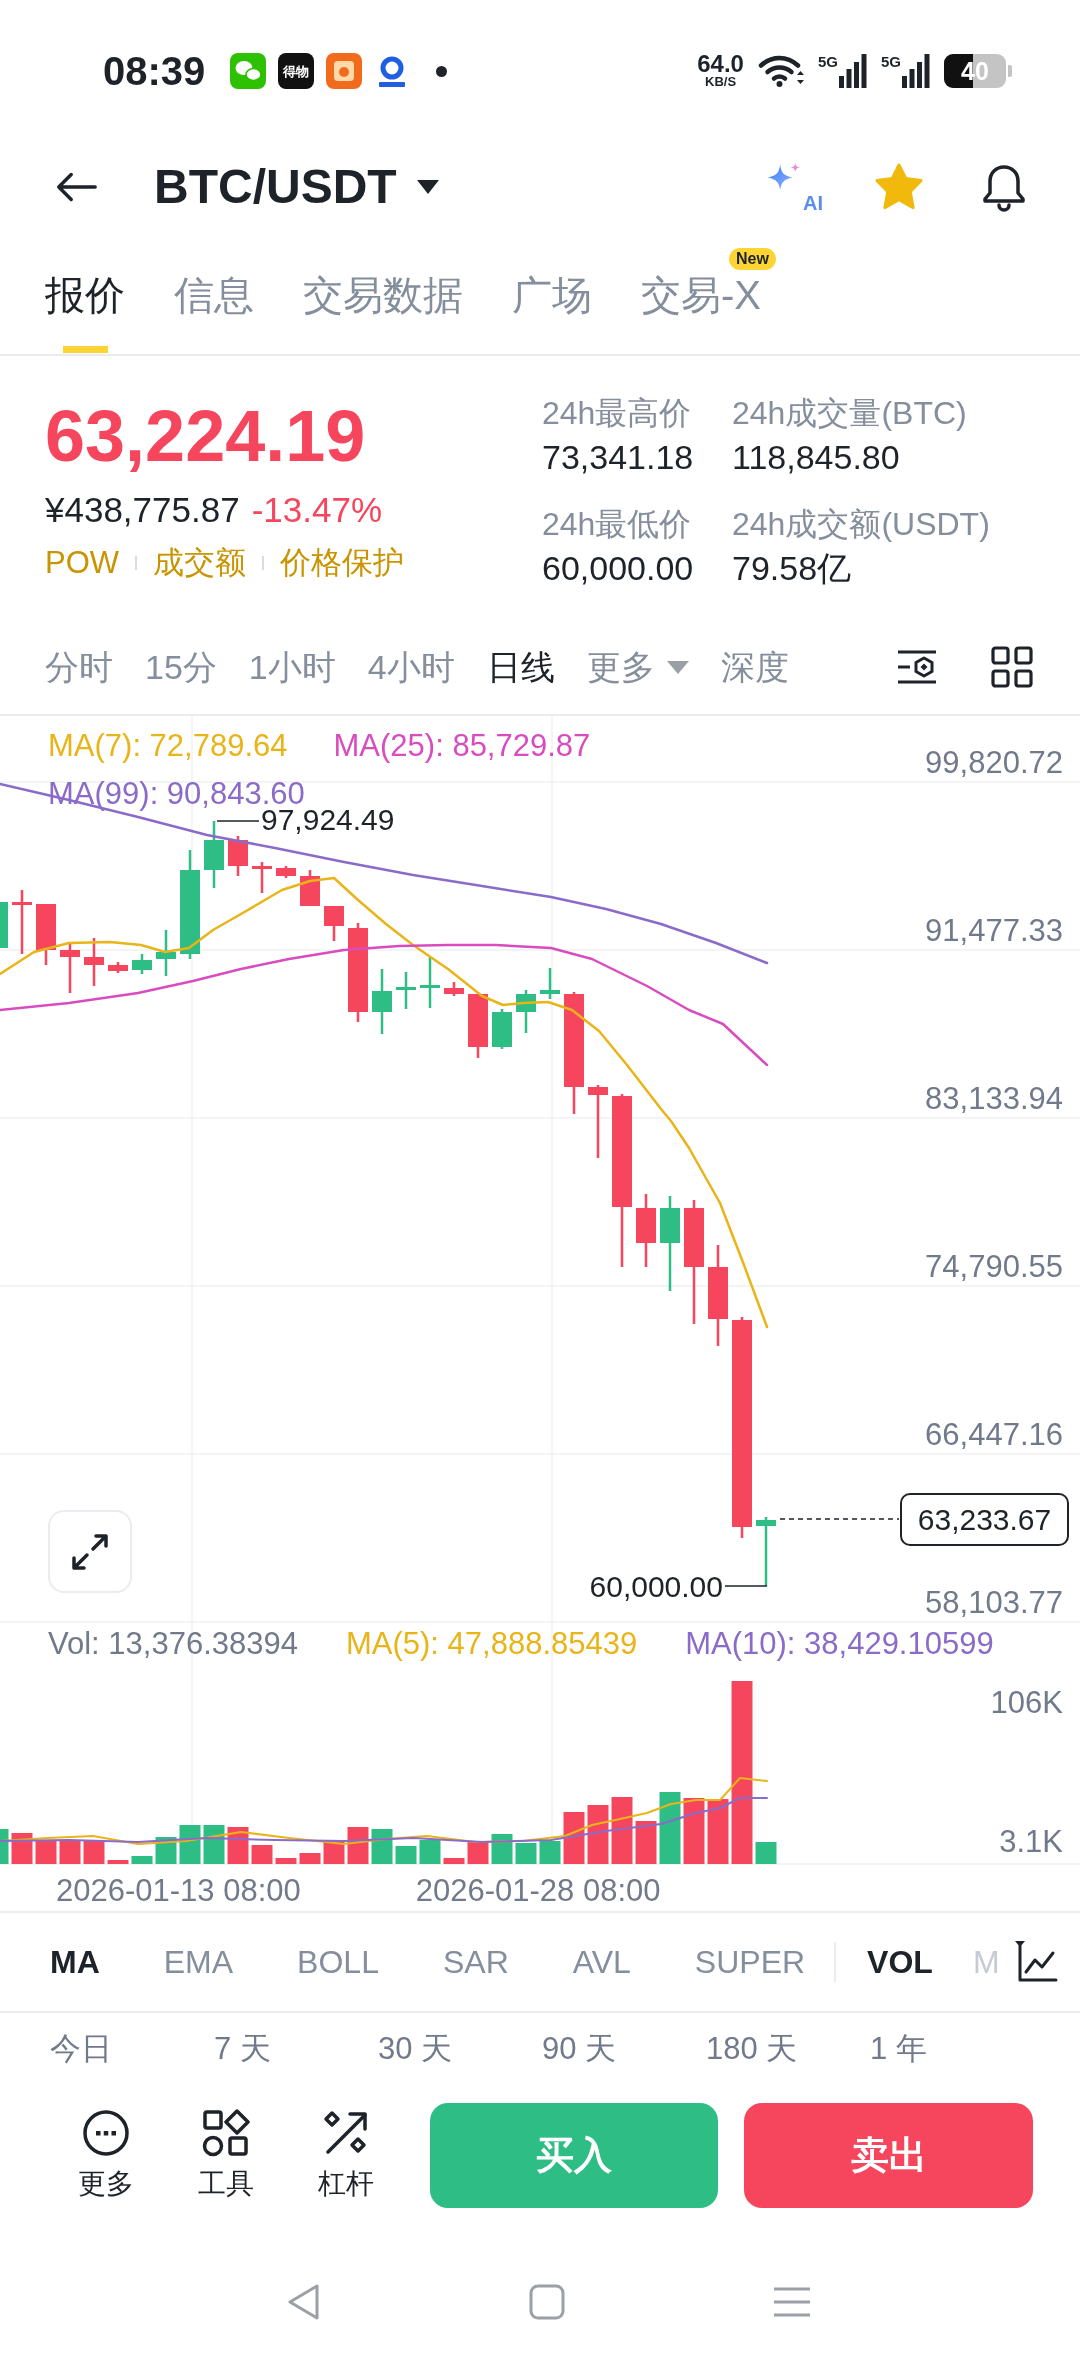 This screenshot has width=1080, height=2373. I want to click on interval-tab: 深度, so click(754, 667).